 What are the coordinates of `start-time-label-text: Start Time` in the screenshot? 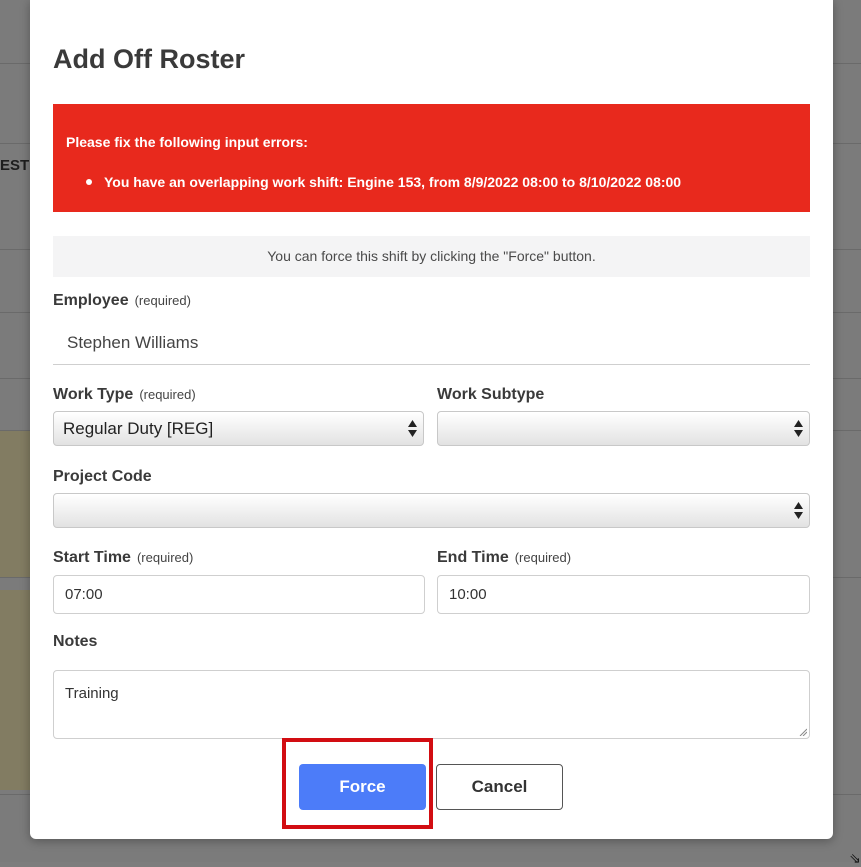 It's located at (92, 557).